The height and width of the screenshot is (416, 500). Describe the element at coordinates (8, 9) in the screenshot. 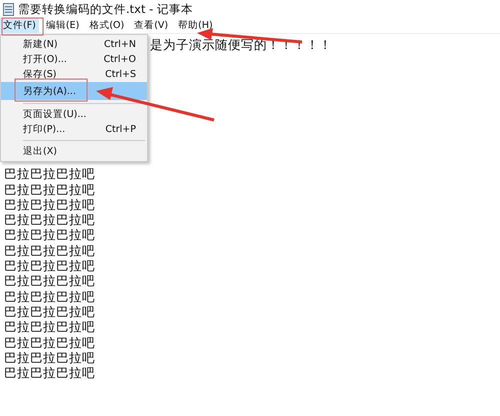

I see `notepad-icon` at that location.